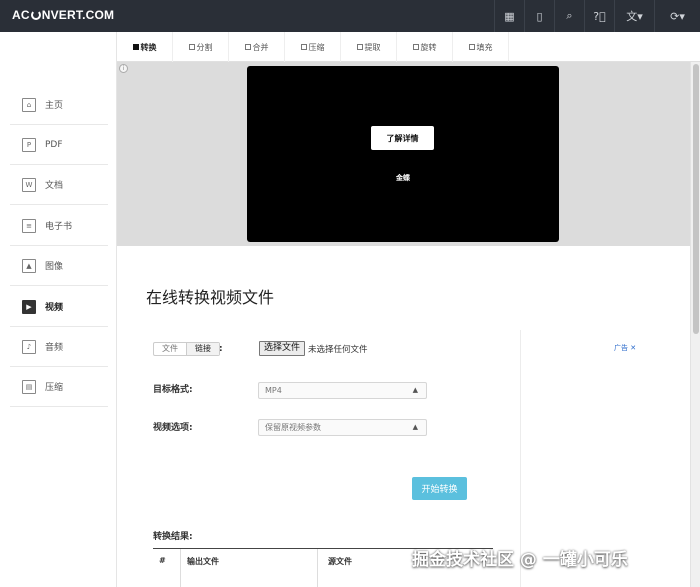  Describe the element at coordinates (29, 346) in the screenshot. I see `audio-icon: ♪` at that location.